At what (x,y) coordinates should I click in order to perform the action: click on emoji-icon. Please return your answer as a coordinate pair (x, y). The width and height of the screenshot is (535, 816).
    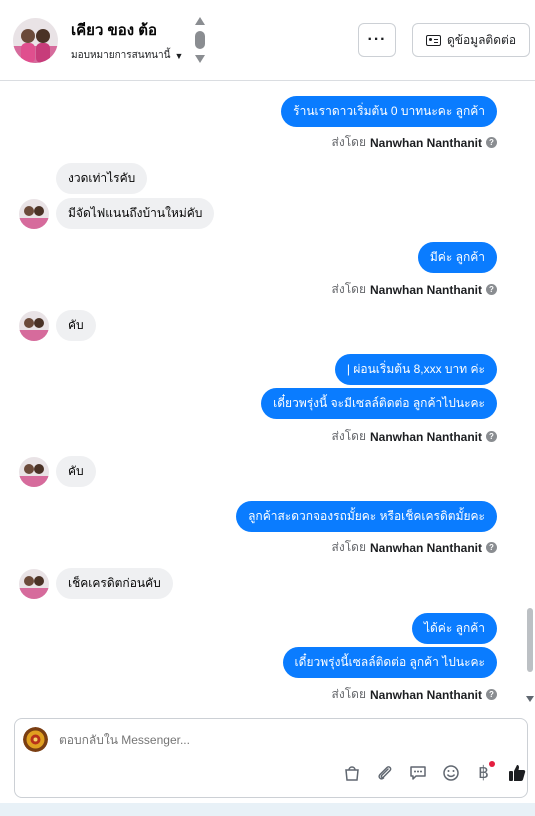
    Looking at the image, I should click on (450, 773).